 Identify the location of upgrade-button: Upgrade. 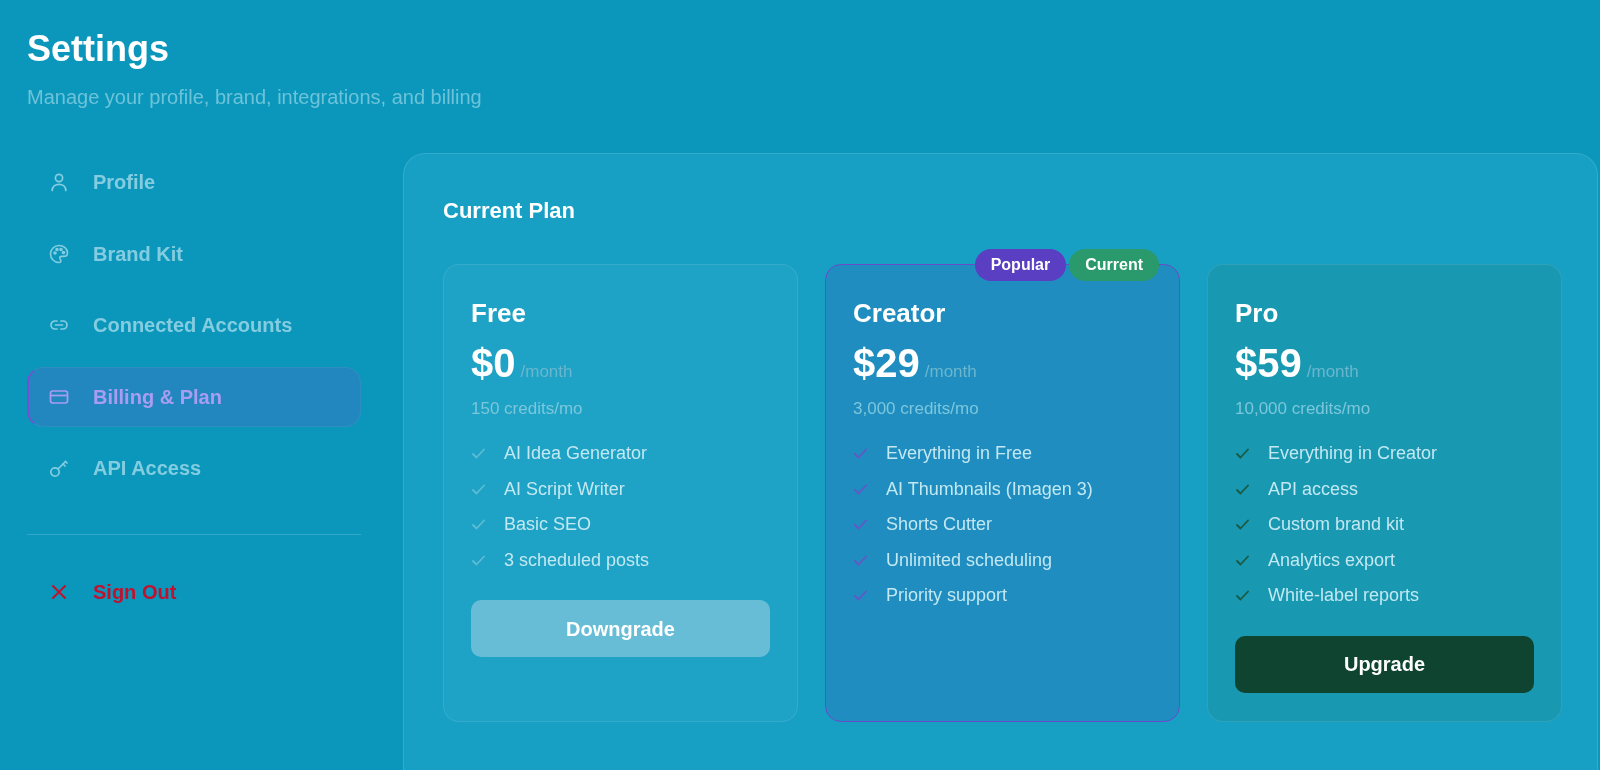
(1384, 664).